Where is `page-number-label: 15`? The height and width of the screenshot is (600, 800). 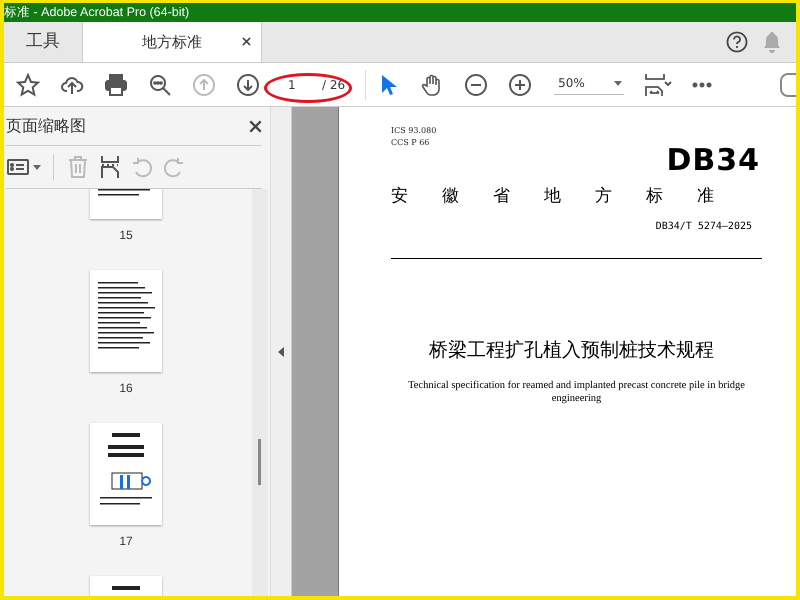
page-number-label: 15 is located at coordinates (126, 235).